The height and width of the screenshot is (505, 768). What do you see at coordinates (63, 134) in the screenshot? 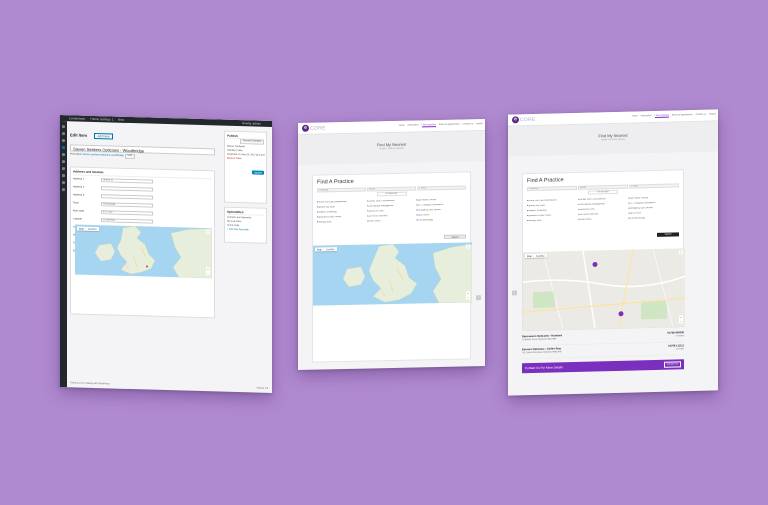
I see `posts-icon` at bounding box center [63, 134].